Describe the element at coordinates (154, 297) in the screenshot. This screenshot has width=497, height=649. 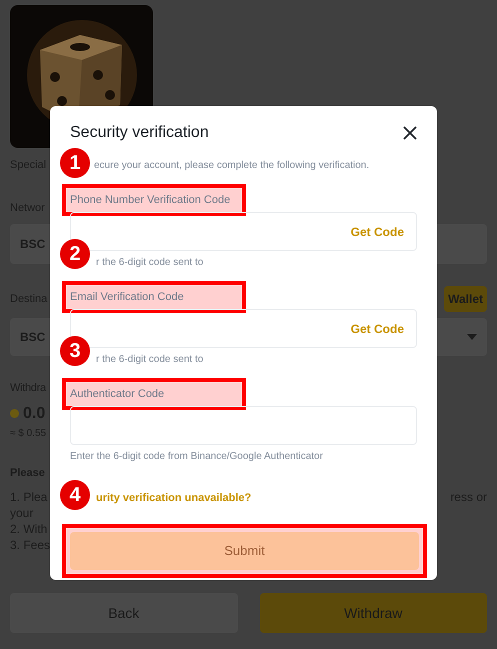
I see `field-label: Email Verification Code` at that location.